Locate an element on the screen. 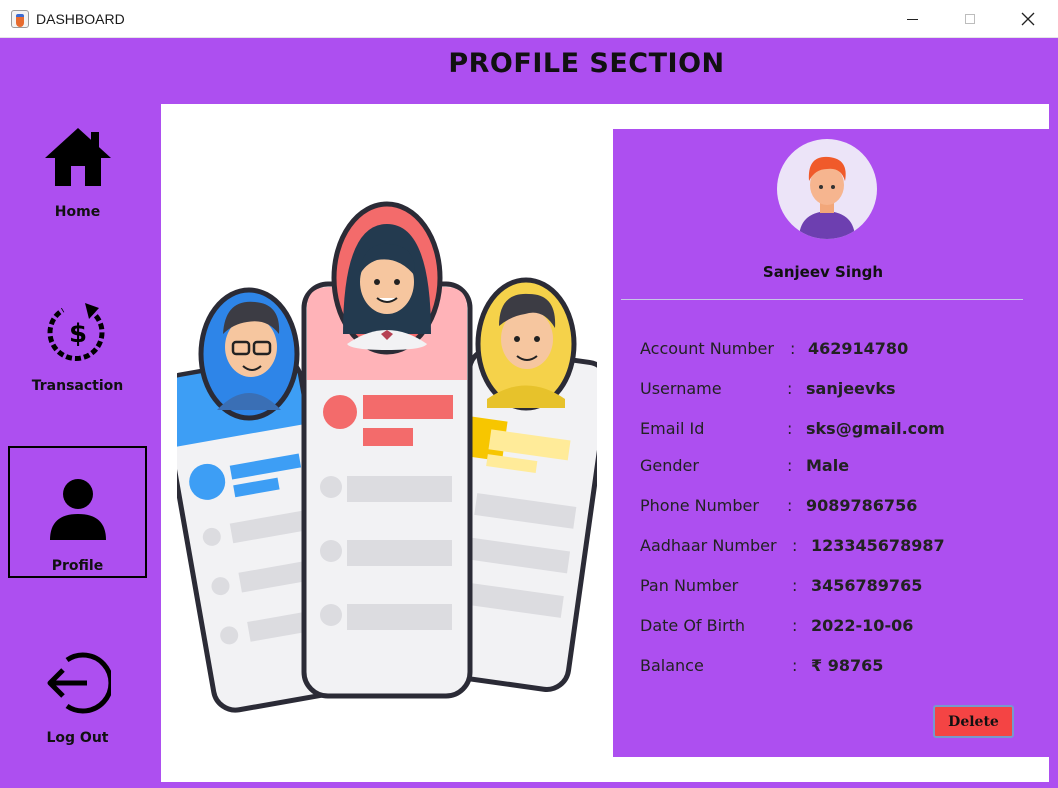  sidebar-item-home: Home is located at coordinates (77, 181).